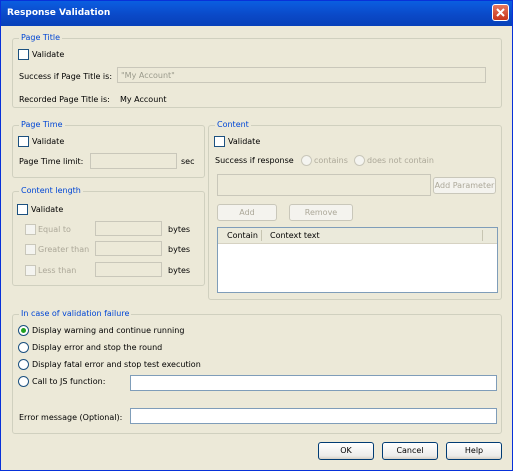  What do you see at coordinates (306, 160) in the screenshot?
I see `contains-radio` at bounding box center [306, 160].